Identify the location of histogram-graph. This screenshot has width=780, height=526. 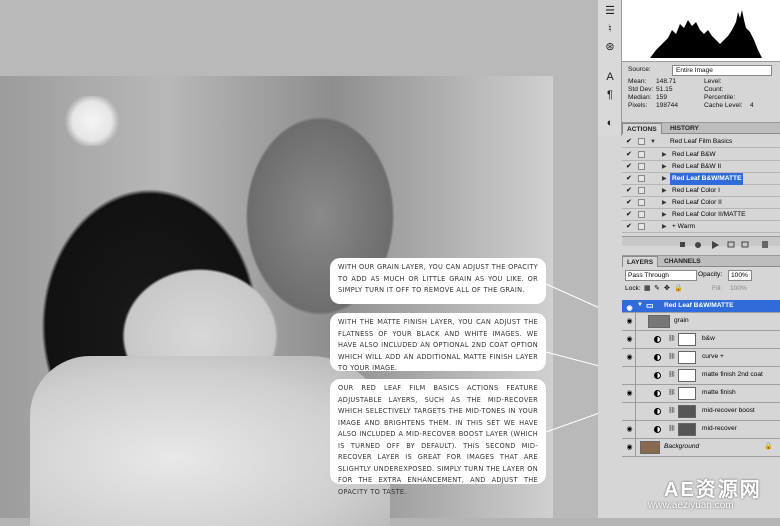
(701, 31).